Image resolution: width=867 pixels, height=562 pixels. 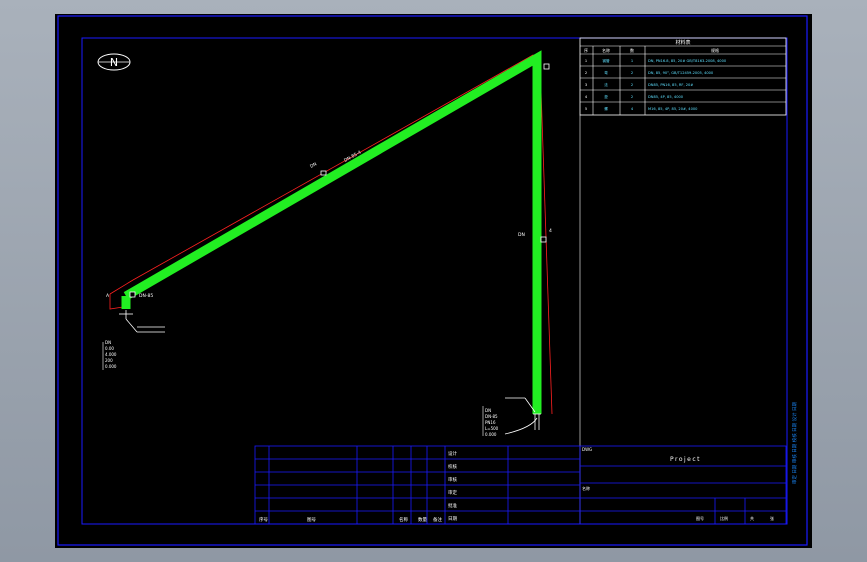 I want to click on north-symbol-icon: N, so click(x=114, y=62).